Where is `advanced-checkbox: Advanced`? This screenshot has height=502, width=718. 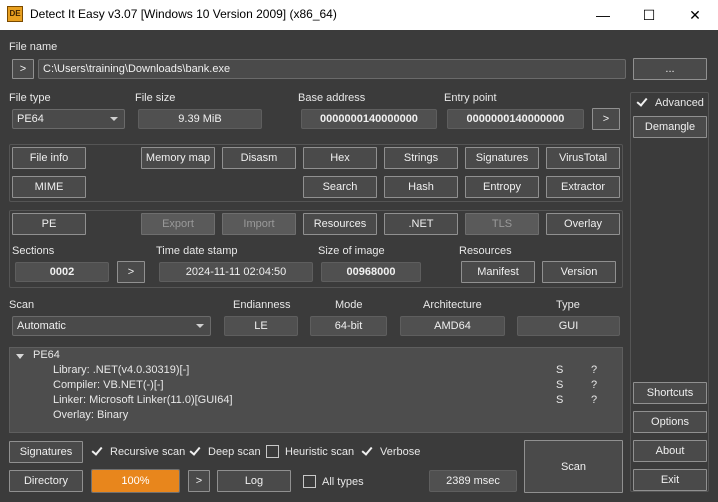 advanced-checkbox: Advanced is located at coordinates (670, 102).